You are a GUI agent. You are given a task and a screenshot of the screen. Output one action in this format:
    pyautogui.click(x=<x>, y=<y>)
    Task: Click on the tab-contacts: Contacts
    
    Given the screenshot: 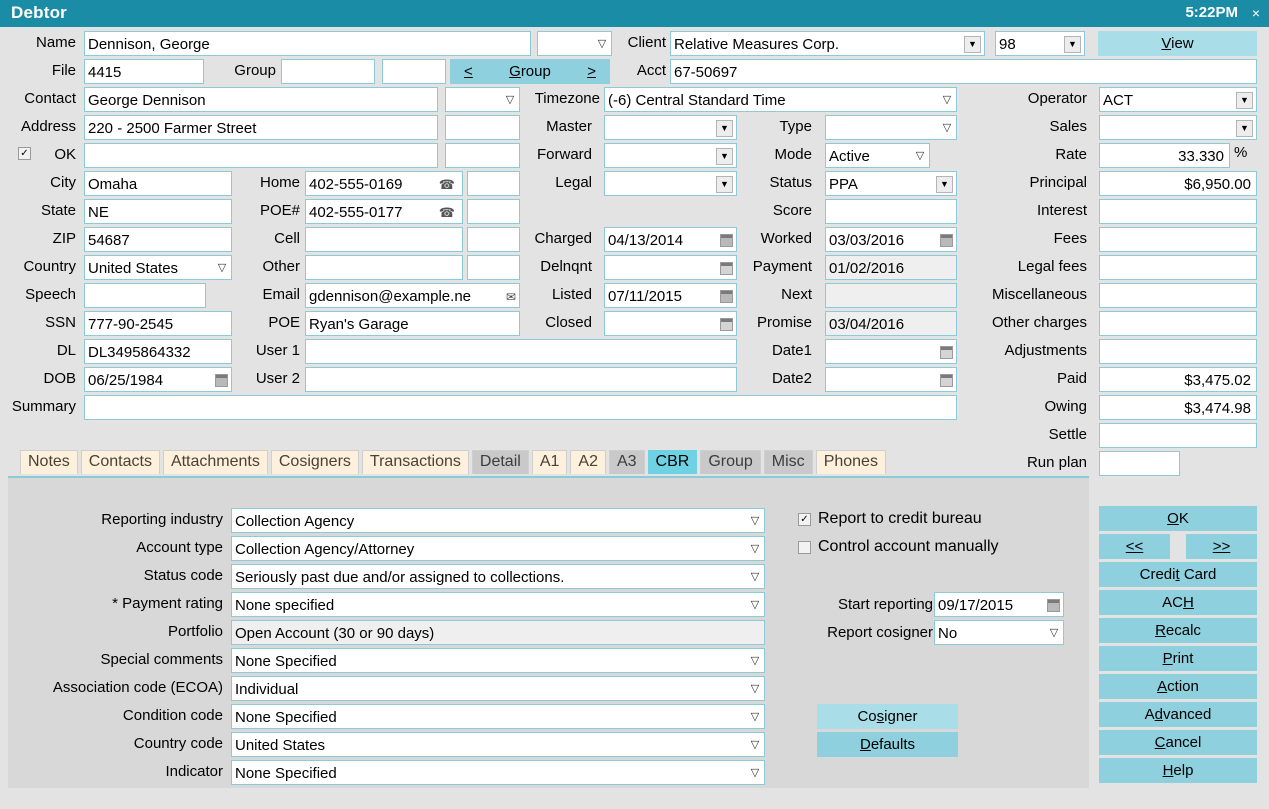 What is the action you would take?
    pyautogui.click(x=120, y=462)
    